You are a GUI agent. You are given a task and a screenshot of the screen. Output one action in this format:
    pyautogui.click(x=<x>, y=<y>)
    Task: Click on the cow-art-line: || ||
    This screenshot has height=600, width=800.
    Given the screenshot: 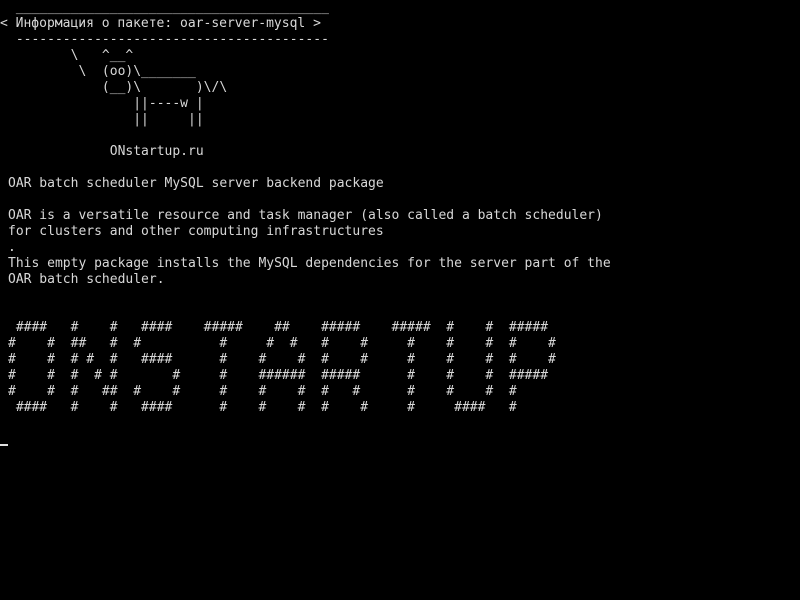 What is the action you would take?
    pyautogui.click(x=106, y=119)
    